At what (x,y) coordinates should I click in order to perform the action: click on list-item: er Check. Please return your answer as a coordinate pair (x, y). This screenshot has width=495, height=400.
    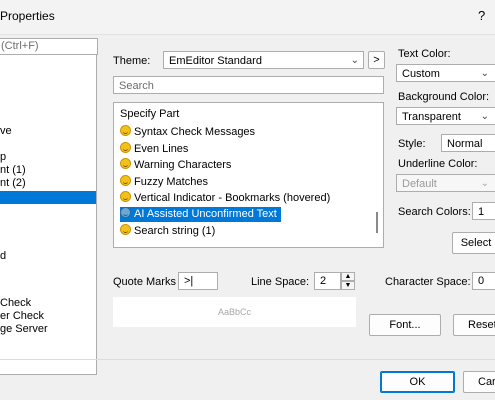
    Looking at the image, I should click on (22, 316).